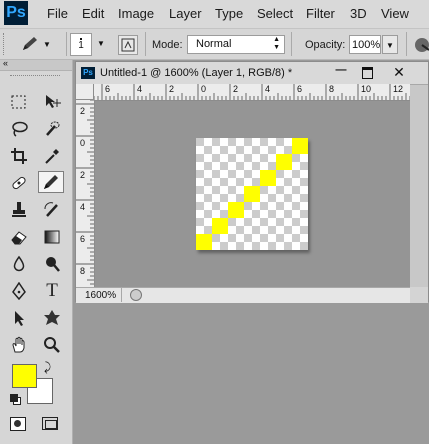  What do you see at coordinates (51, 182) in the screenshot?
I see `pencil-tool` at bounding box center [51, 182].